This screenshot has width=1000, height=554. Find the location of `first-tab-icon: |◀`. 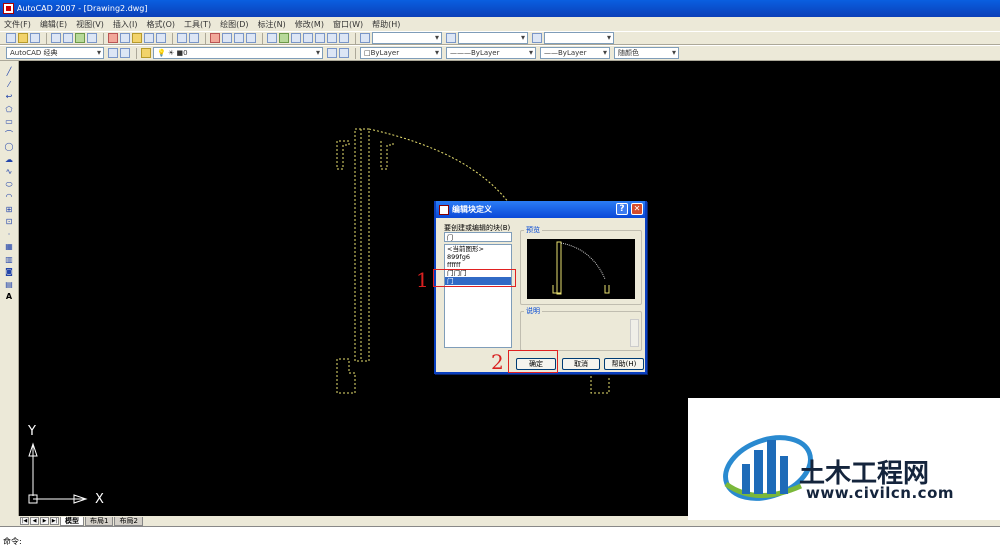

first-tab-icon: |◀ is located at coordinates (24, 521).